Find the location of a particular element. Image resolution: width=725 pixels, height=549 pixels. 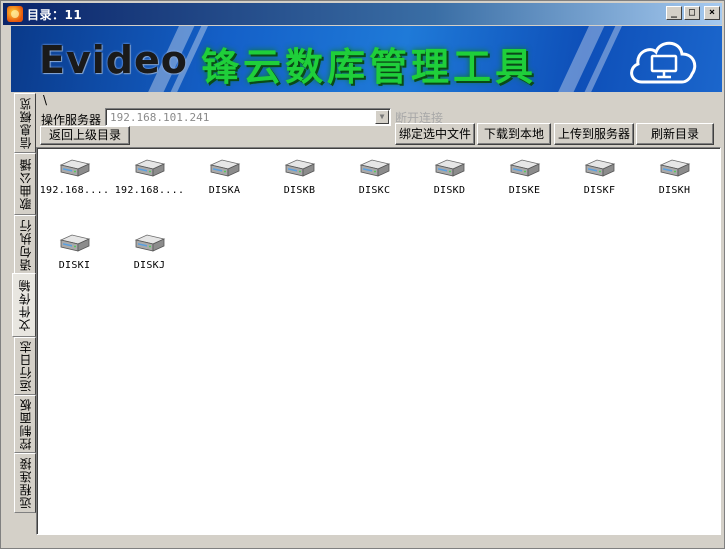

tab-label: 运行日志 is located at coordinates (25, 366).